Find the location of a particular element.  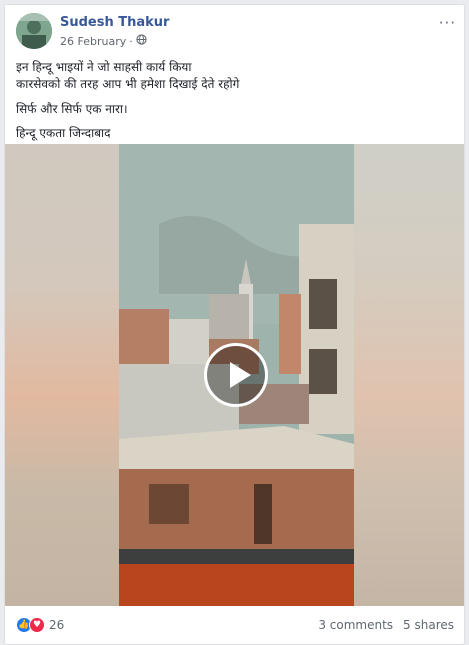

love-icon: ♥ is located at coordinates (37, 625).